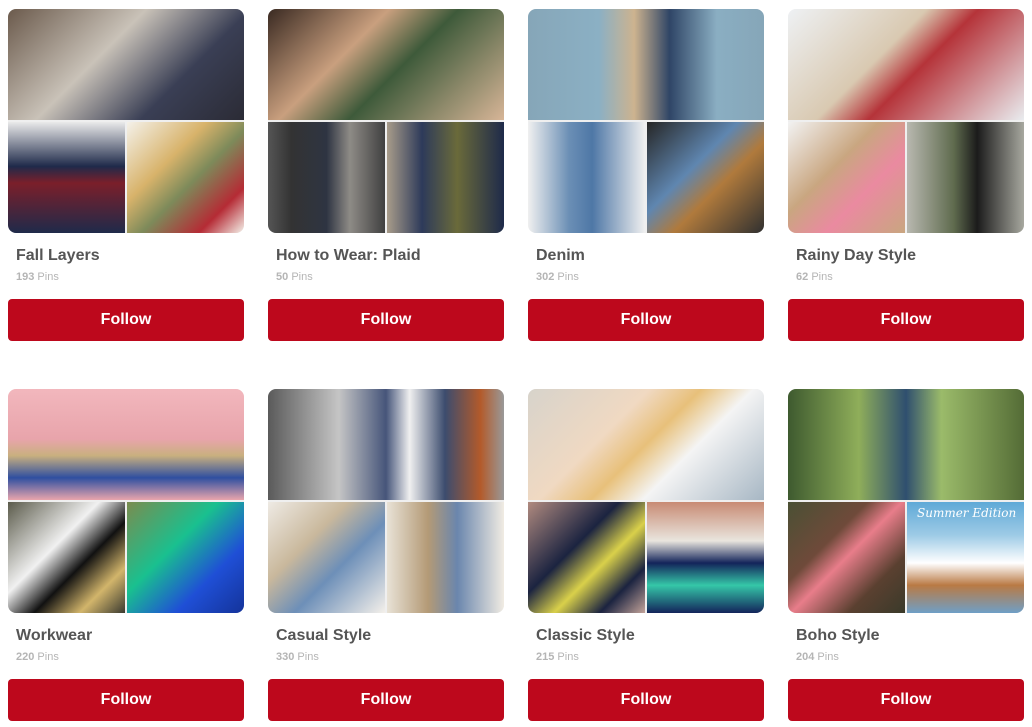 The height and width of the screenshot is (727, 1032). I want to click on pin-count-value: 204, so click(805, 657).